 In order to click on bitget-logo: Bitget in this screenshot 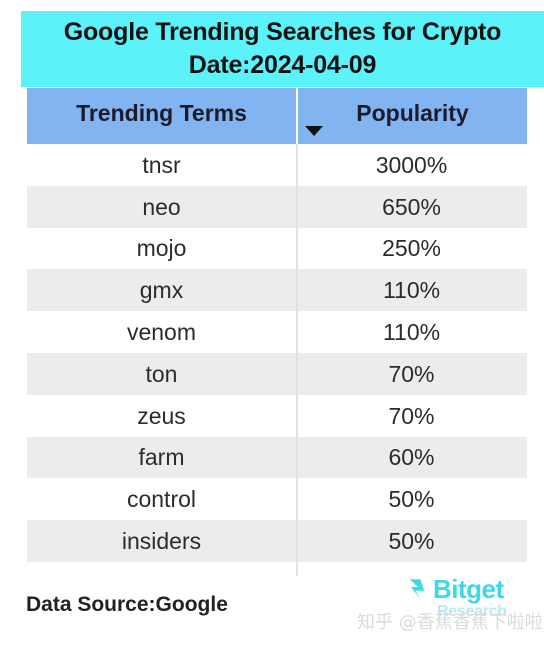, I will do `click(454, 589)`.